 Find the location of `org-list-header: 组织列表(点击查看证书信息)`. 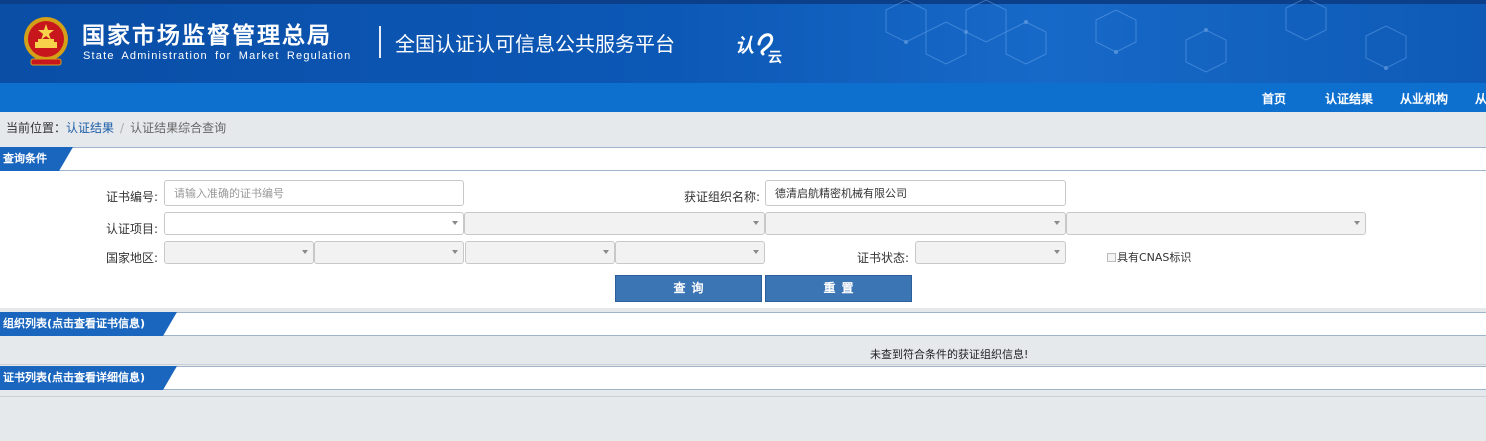

org-list-header: 组织列表(点击查看证书信息) is located at coordinates (743, 324).